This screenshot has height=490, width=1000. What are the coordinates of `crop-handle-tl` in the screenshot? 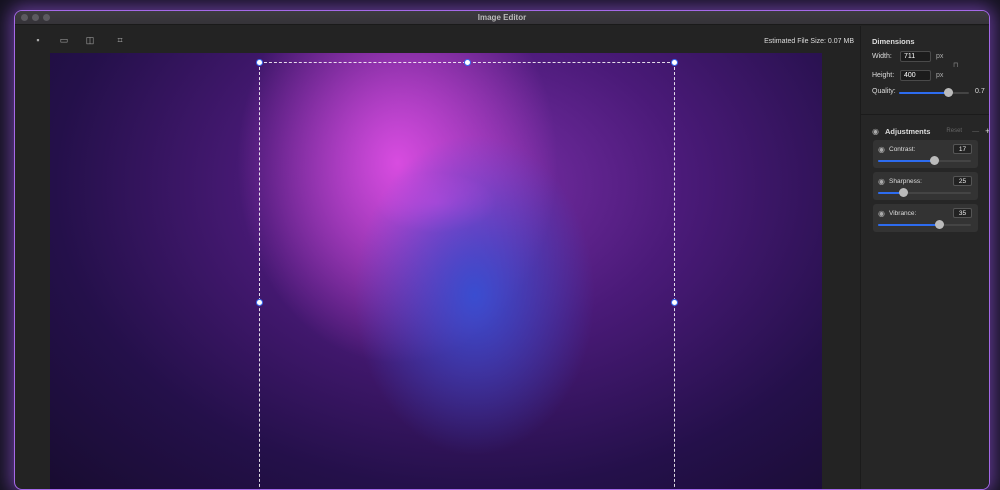 It's located at (259, 62).